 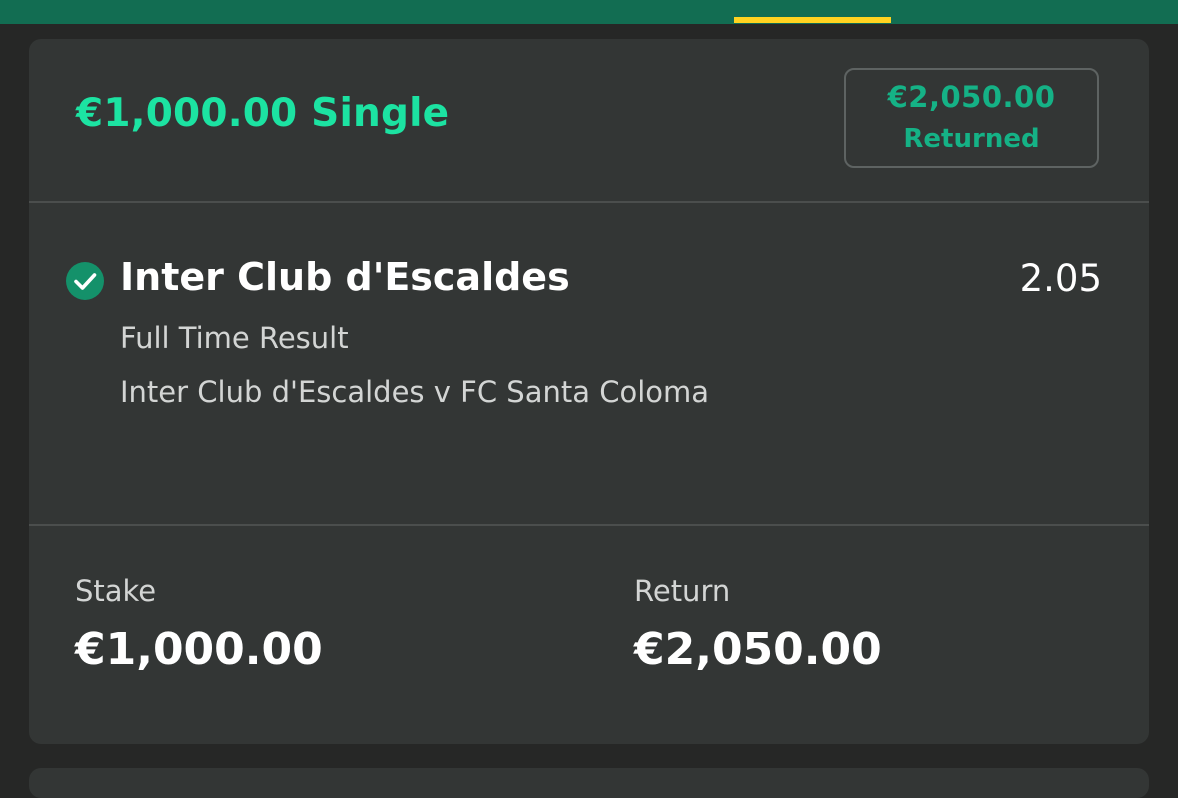 What do you see at coordinates (345, 277) in the screenshot?
I see `selection-name: Inter Club d'Escaldes` at bounding box center [345, 277].